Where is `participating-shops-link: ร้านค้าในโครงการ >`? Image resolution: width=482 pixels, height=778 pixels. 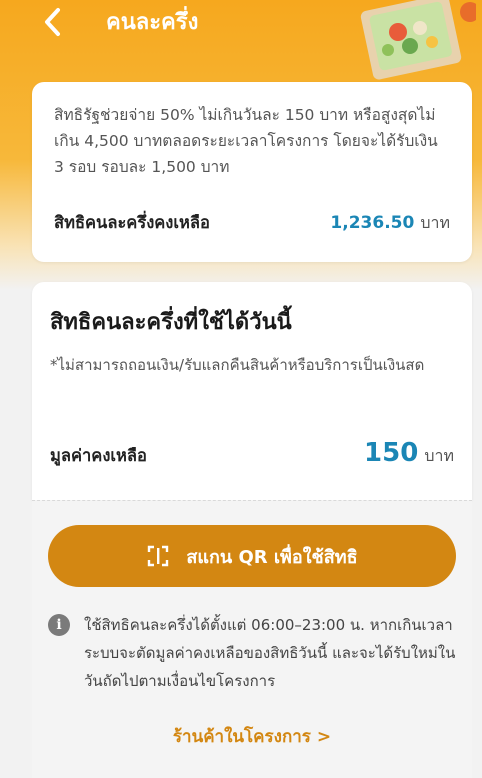 participating-shops-link: ร้านค้าในโครงการ > is located at coordinates (252, 736).